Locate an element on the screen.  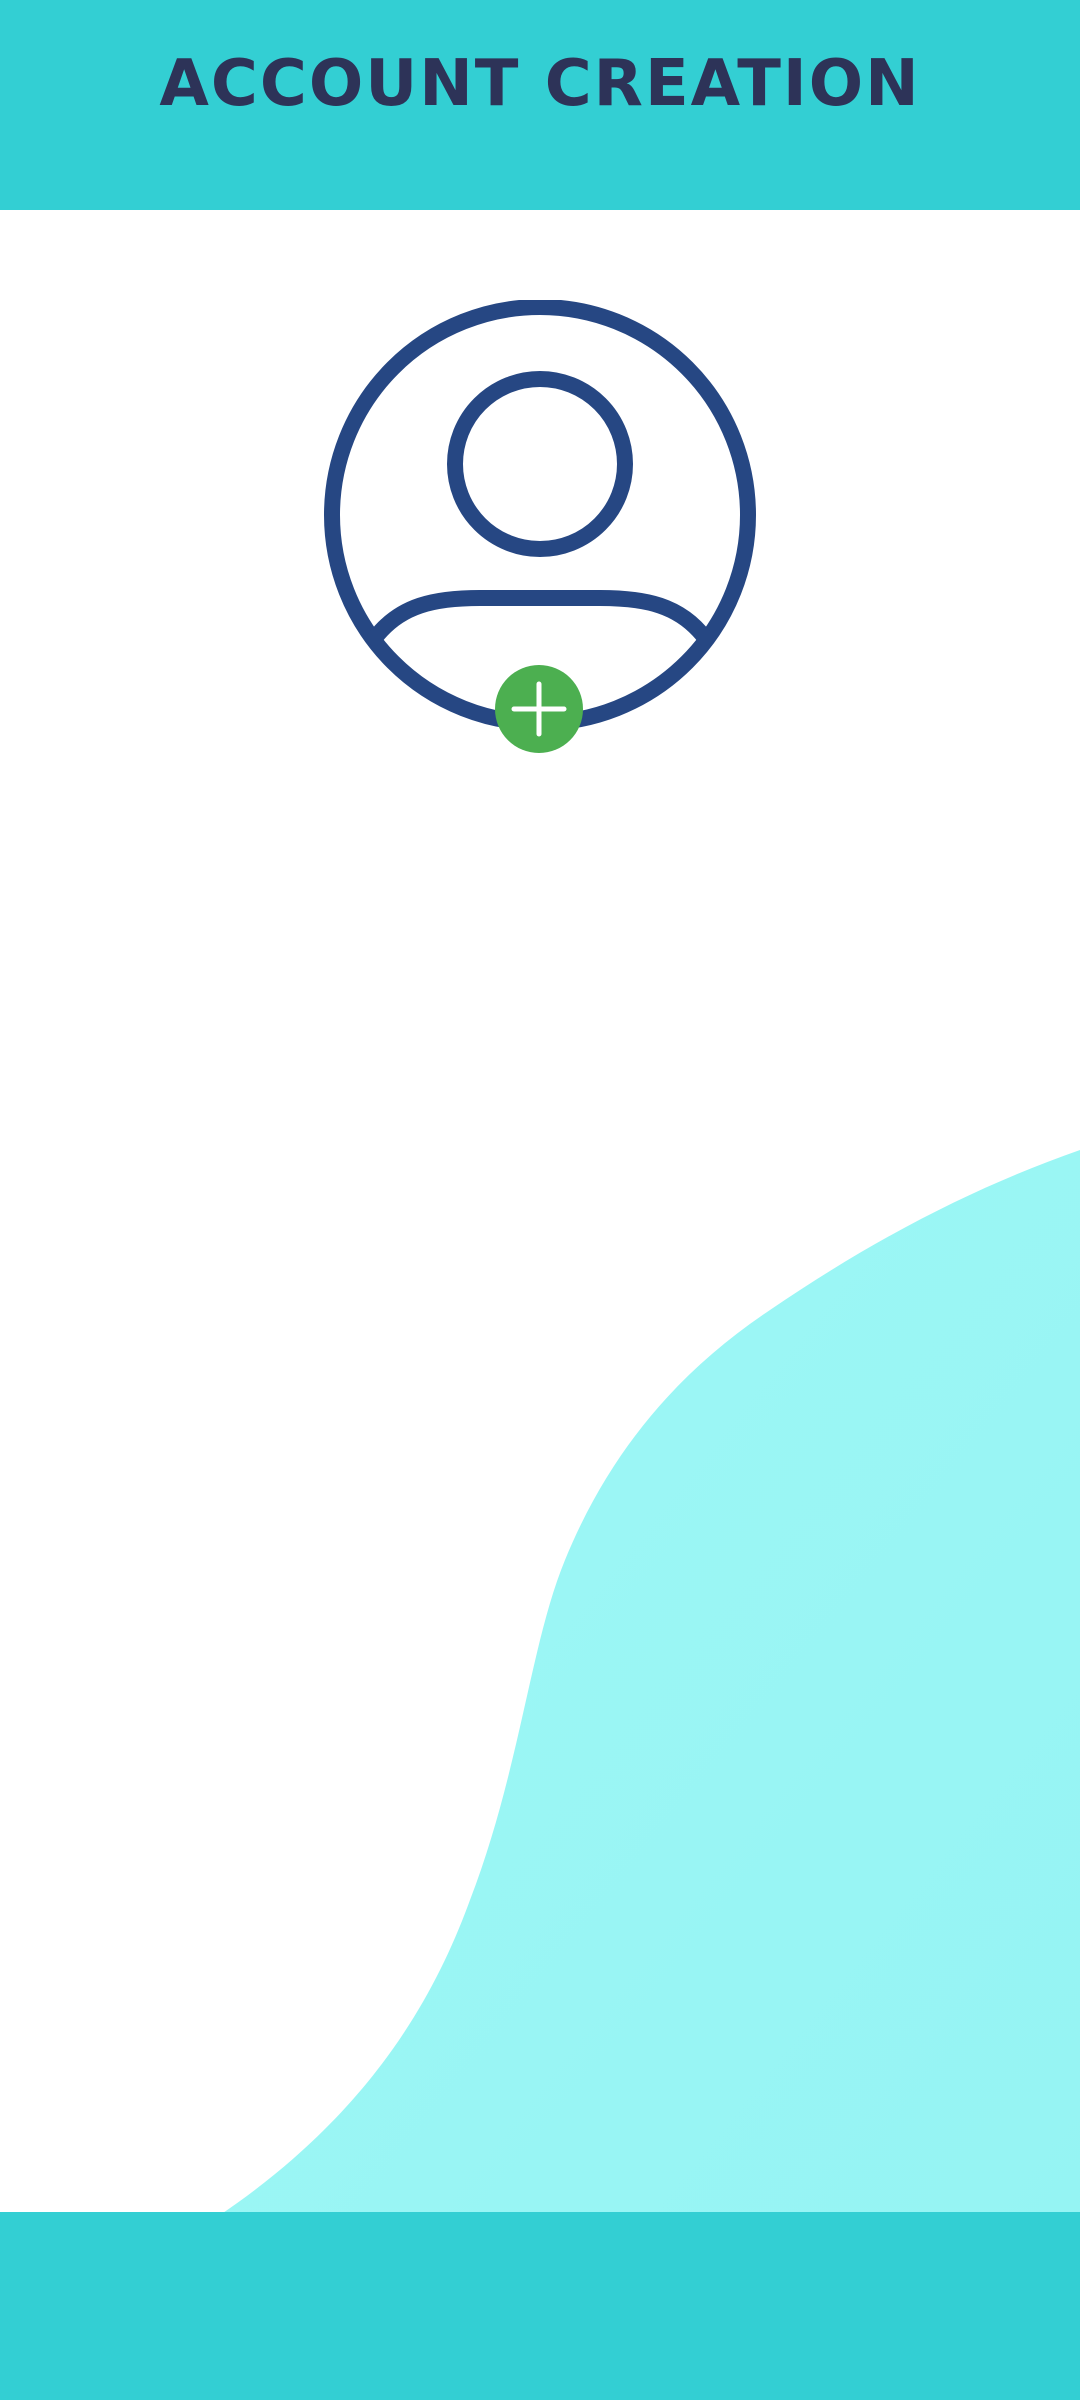
app-header: ACCOUNT CREATION is located at coordinates (540, 105).